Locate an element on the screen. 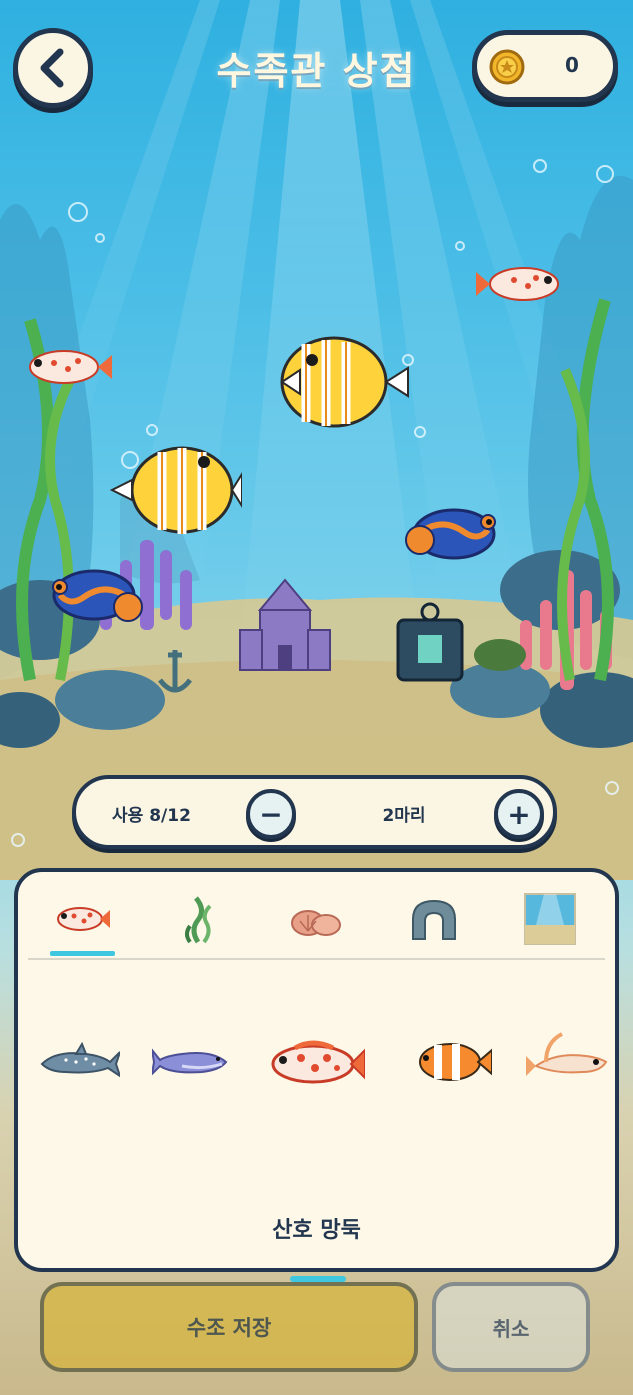 This screenshot has width=633, height=1395. save-tank-label: 수조 저장 is located at coordinates (229, 1328).